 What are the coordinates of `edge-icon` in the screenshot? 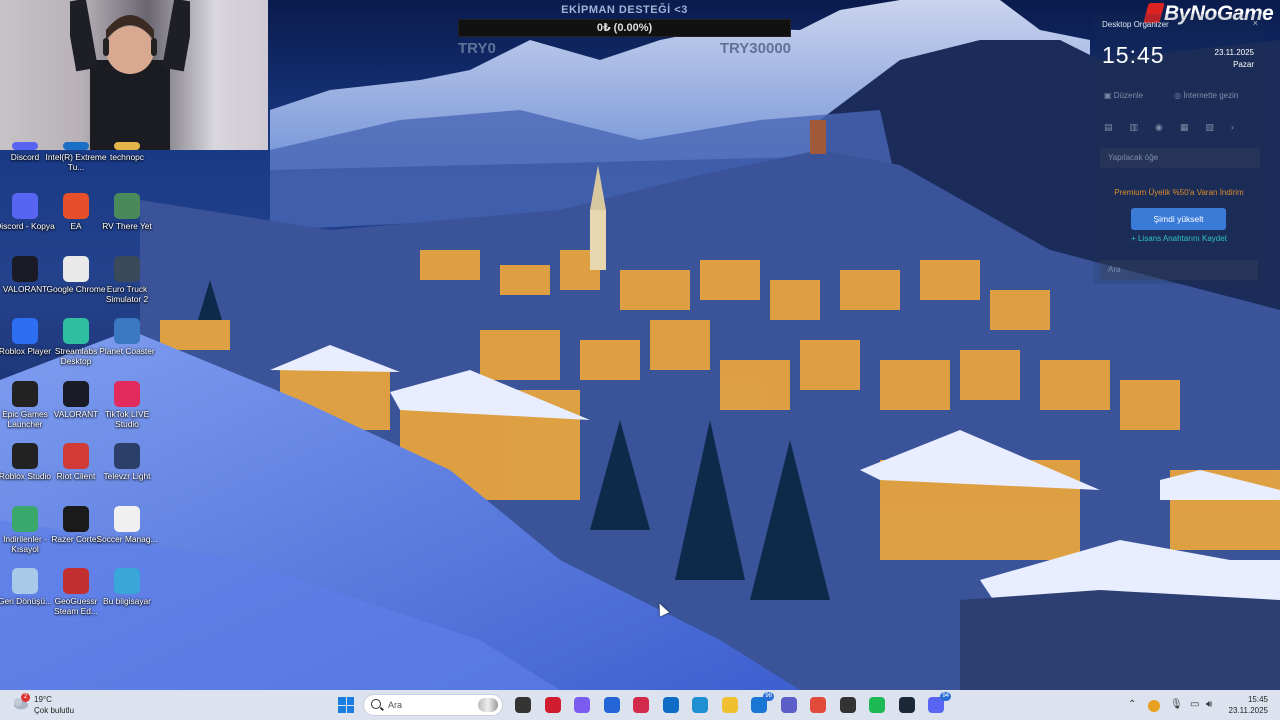 It's located at (700, 705).